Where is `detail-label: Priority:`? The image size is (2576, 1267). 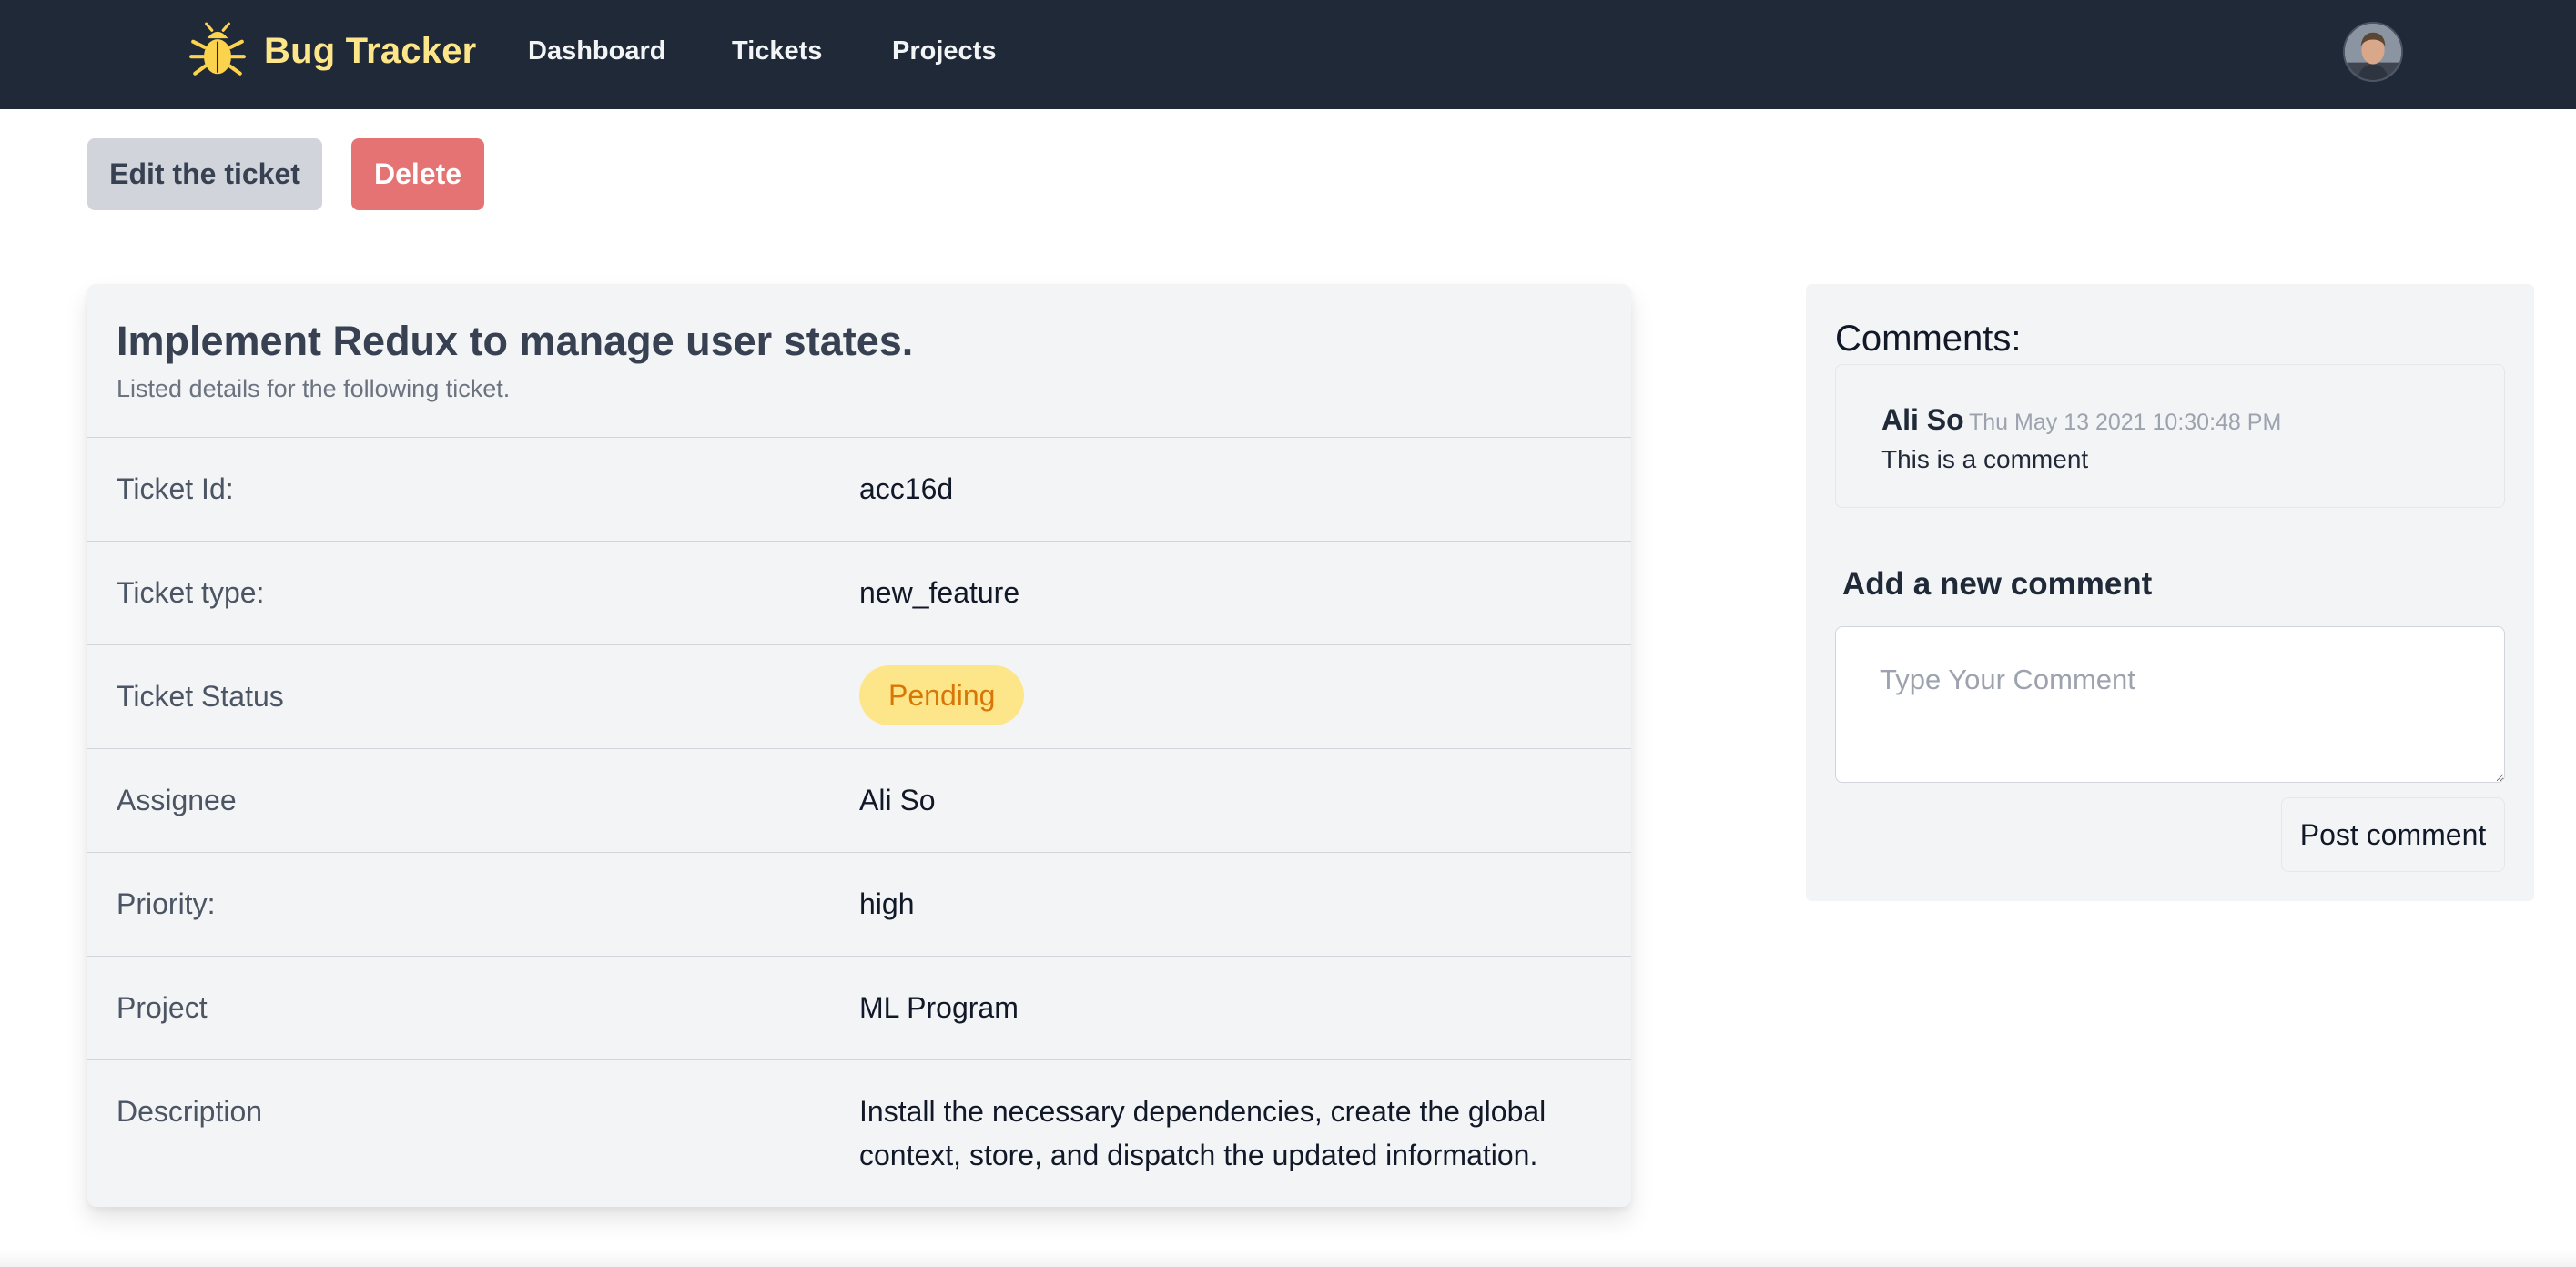 detail-label: Priority: is located at coordinates (166, 904).